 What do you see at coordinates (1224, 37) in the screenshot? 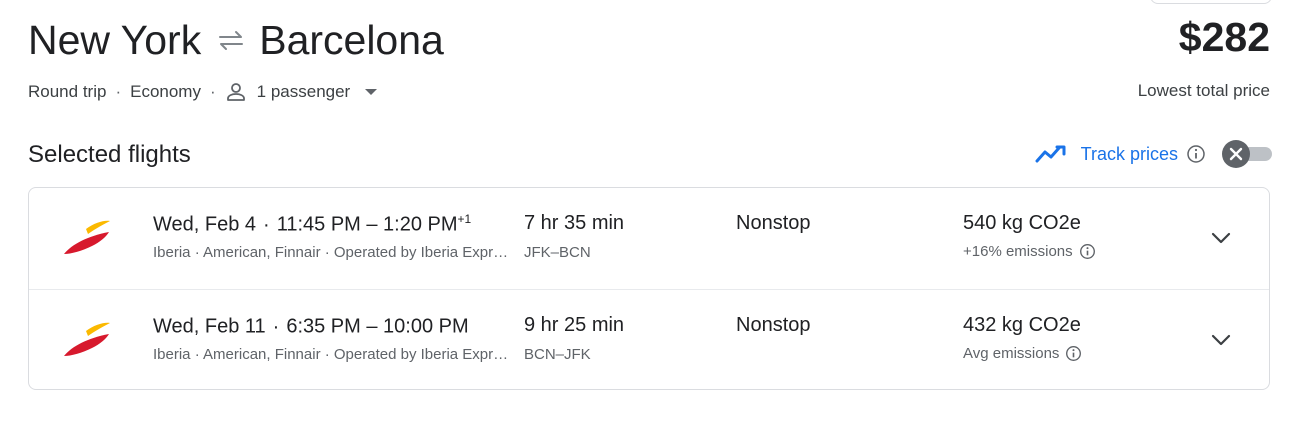
I see `total-price: $282` at bounding box center [1224, 37].